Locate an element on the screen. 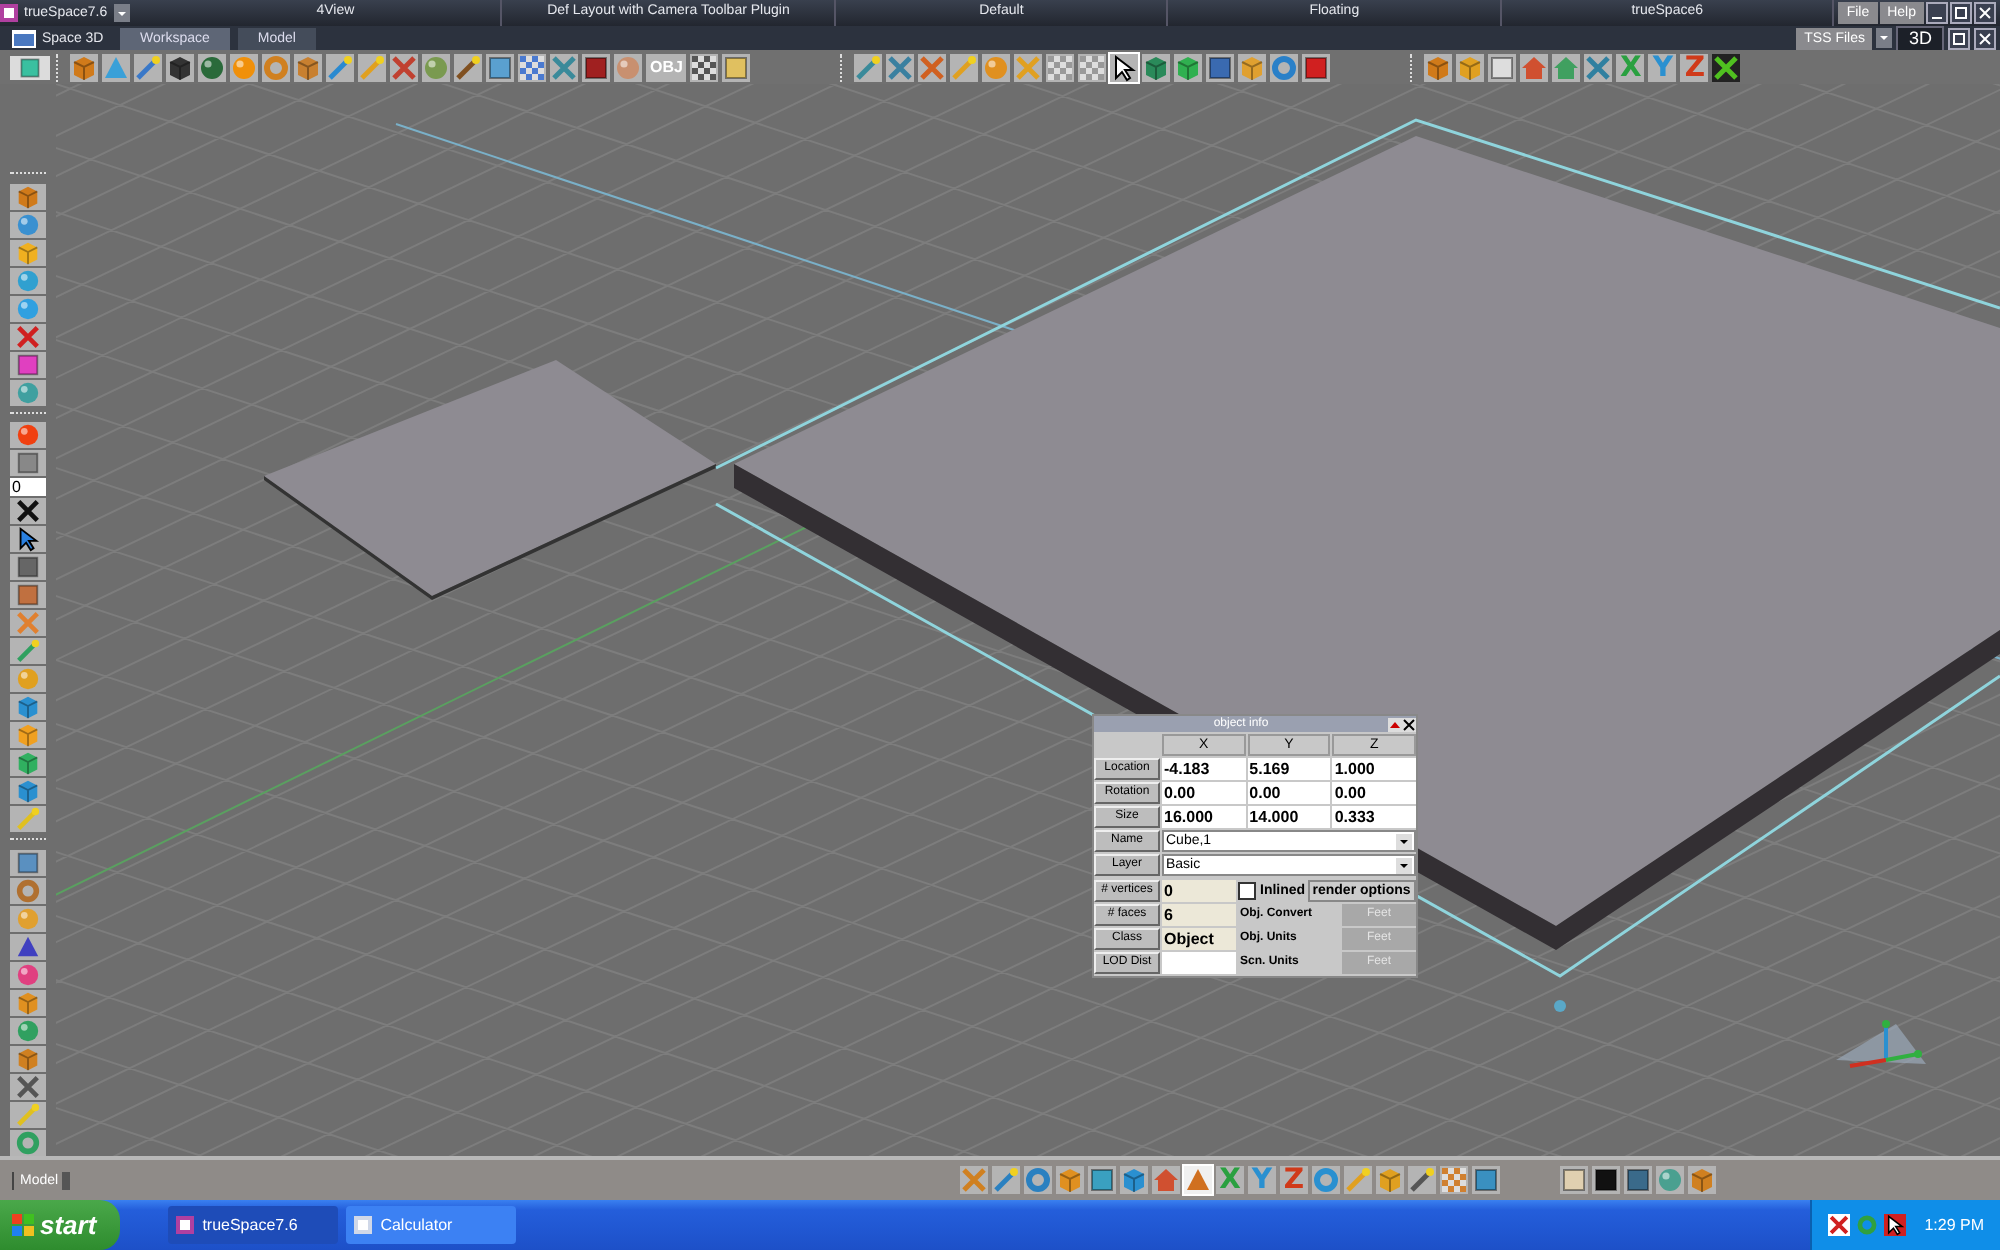  value-cell: 1.000 is located at coordinates (1374, 769).